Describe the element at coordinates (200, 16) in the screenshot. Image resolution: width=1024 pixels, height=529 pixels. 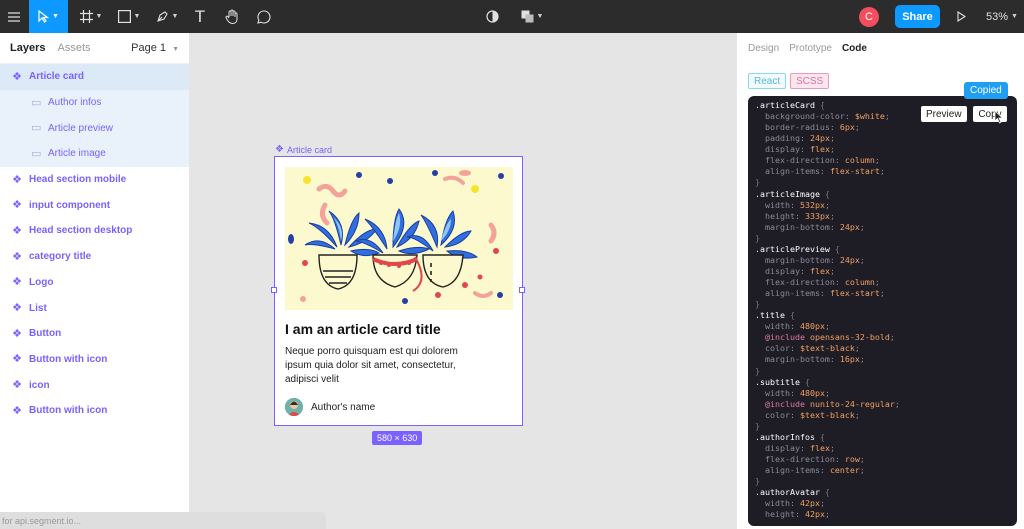
I see `text-tool-button: T` at that location.